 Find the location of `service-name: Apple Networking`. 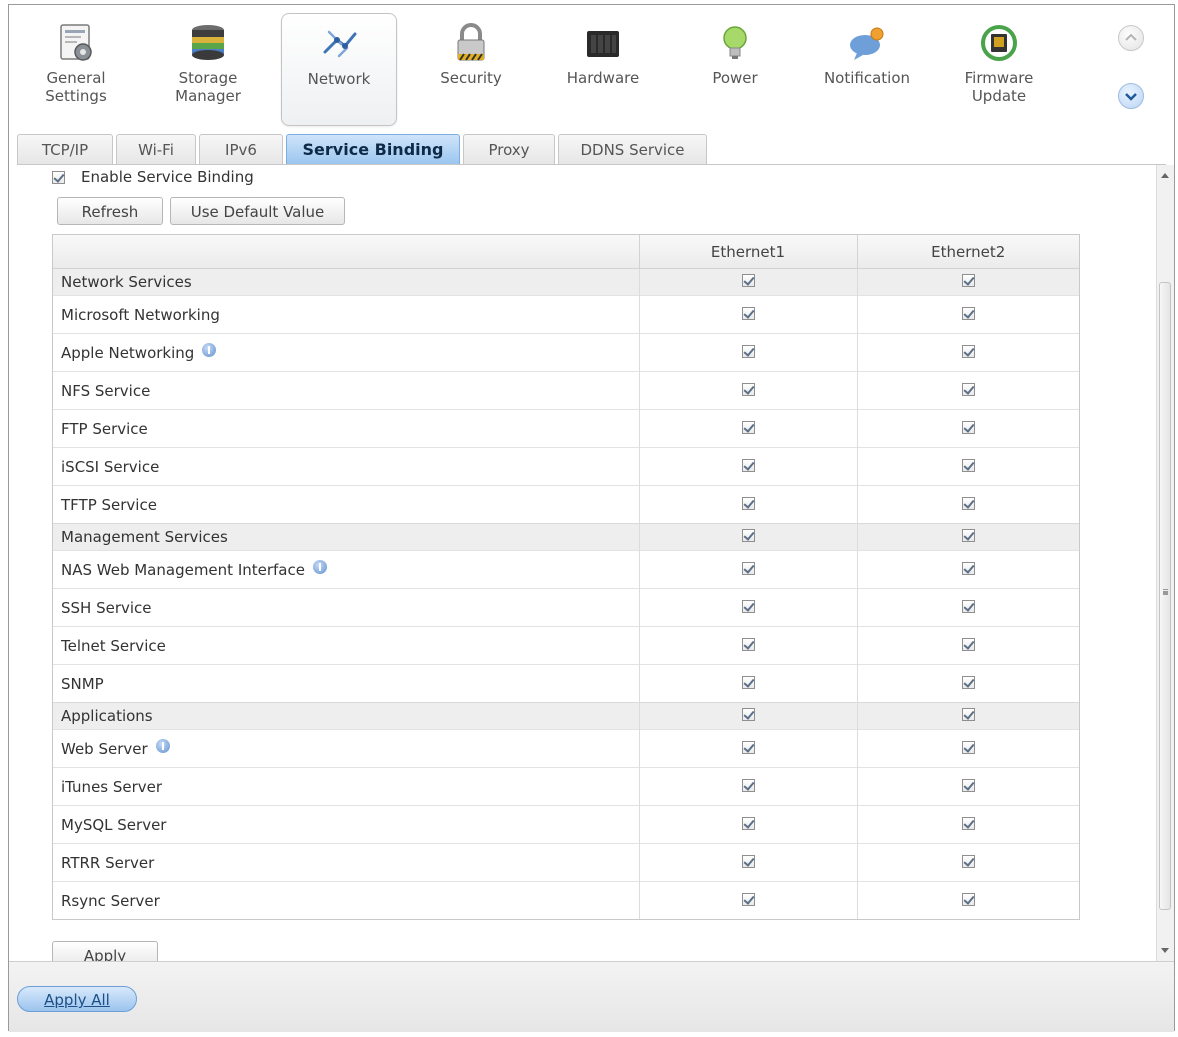

service-name: Apple Networking is located at coordinates (128, 353).